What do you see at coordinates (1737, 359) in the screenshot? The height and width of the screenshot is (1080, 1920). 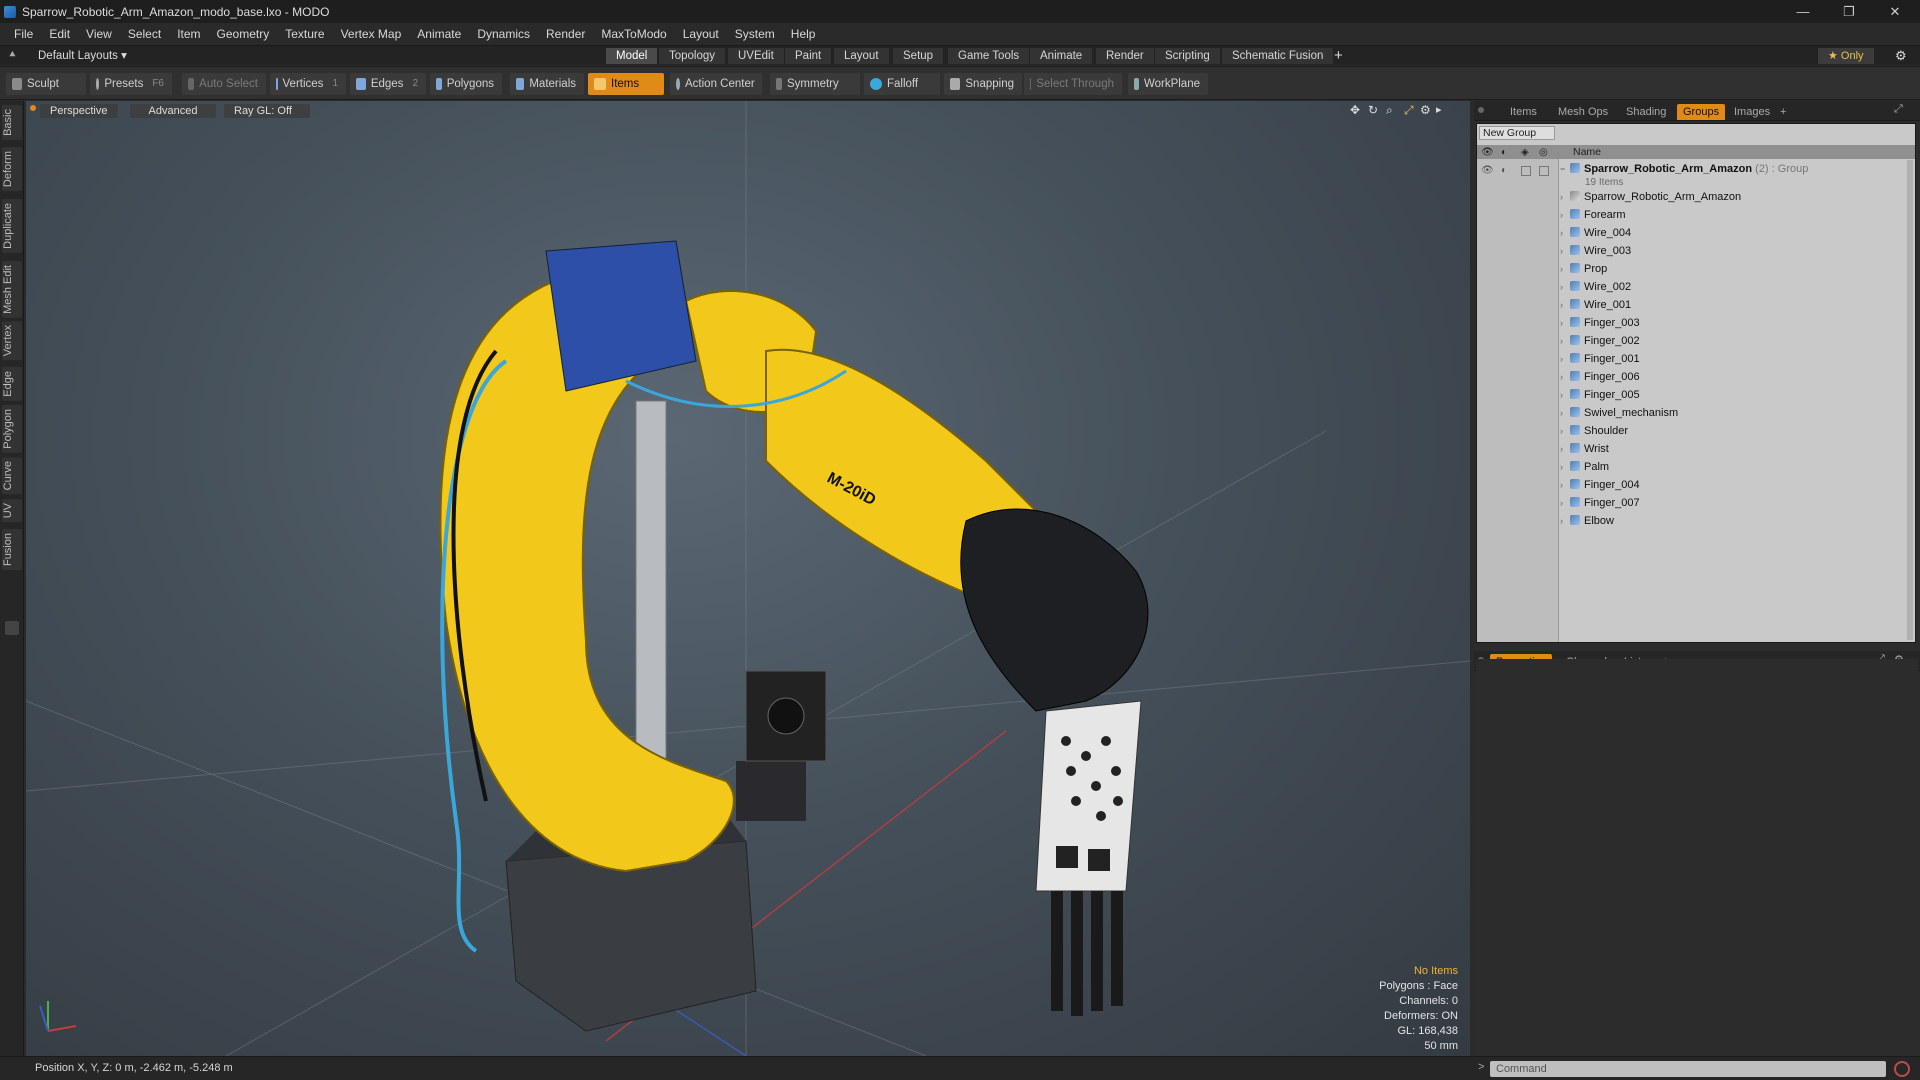 I see `list-item: › Finger_001` at bounding box center [1737, 359].